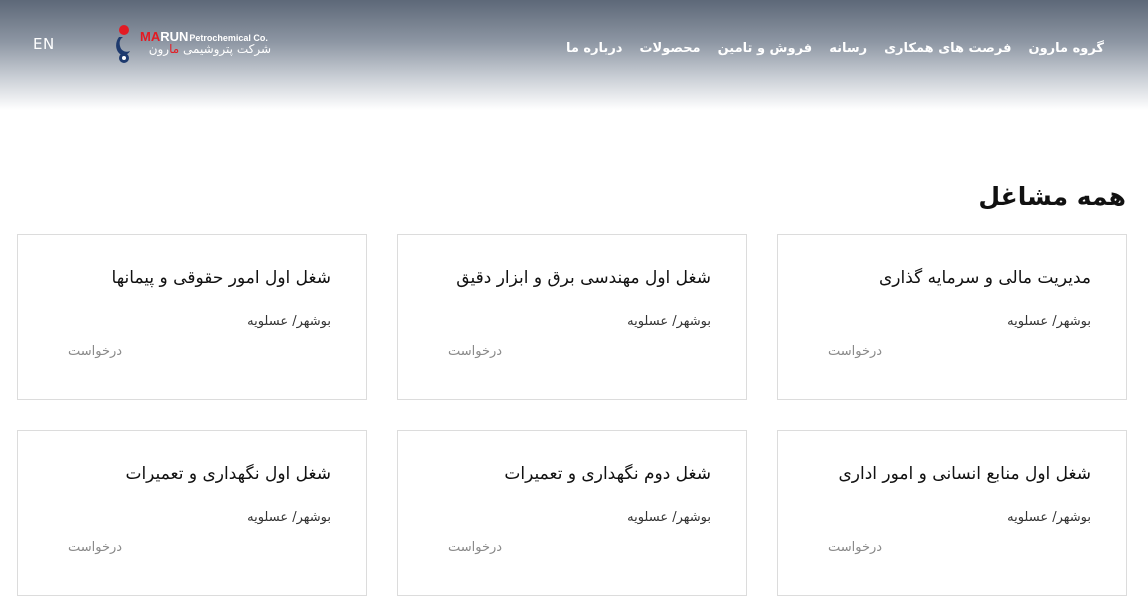 Image resolution: width=1148 pixels, height=613 pixels. What do you see at coordinates (123, 44) in the screenshot?
I see `marun-logo-icon` at bounding box center [123, 44].